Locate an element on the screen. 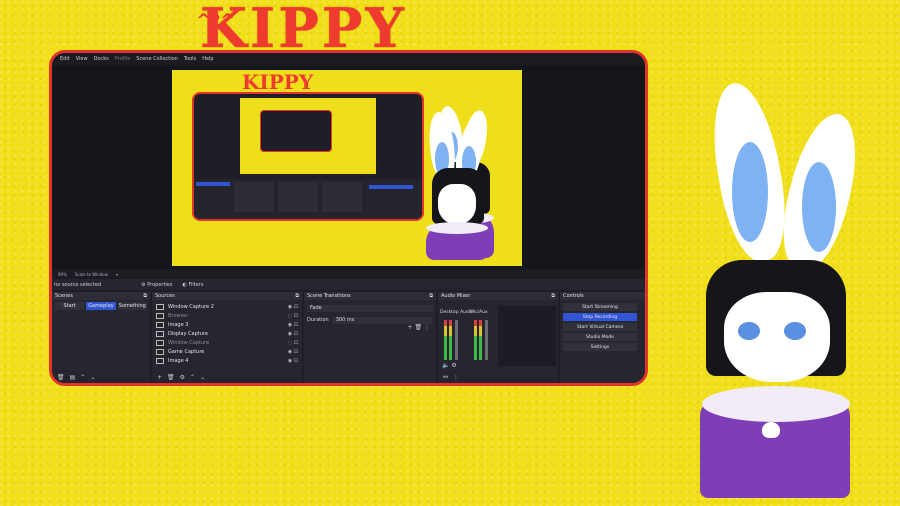 The width and height of the screenshot is (900, 506). sources-title: Sources is located at coordinates (165, 296).